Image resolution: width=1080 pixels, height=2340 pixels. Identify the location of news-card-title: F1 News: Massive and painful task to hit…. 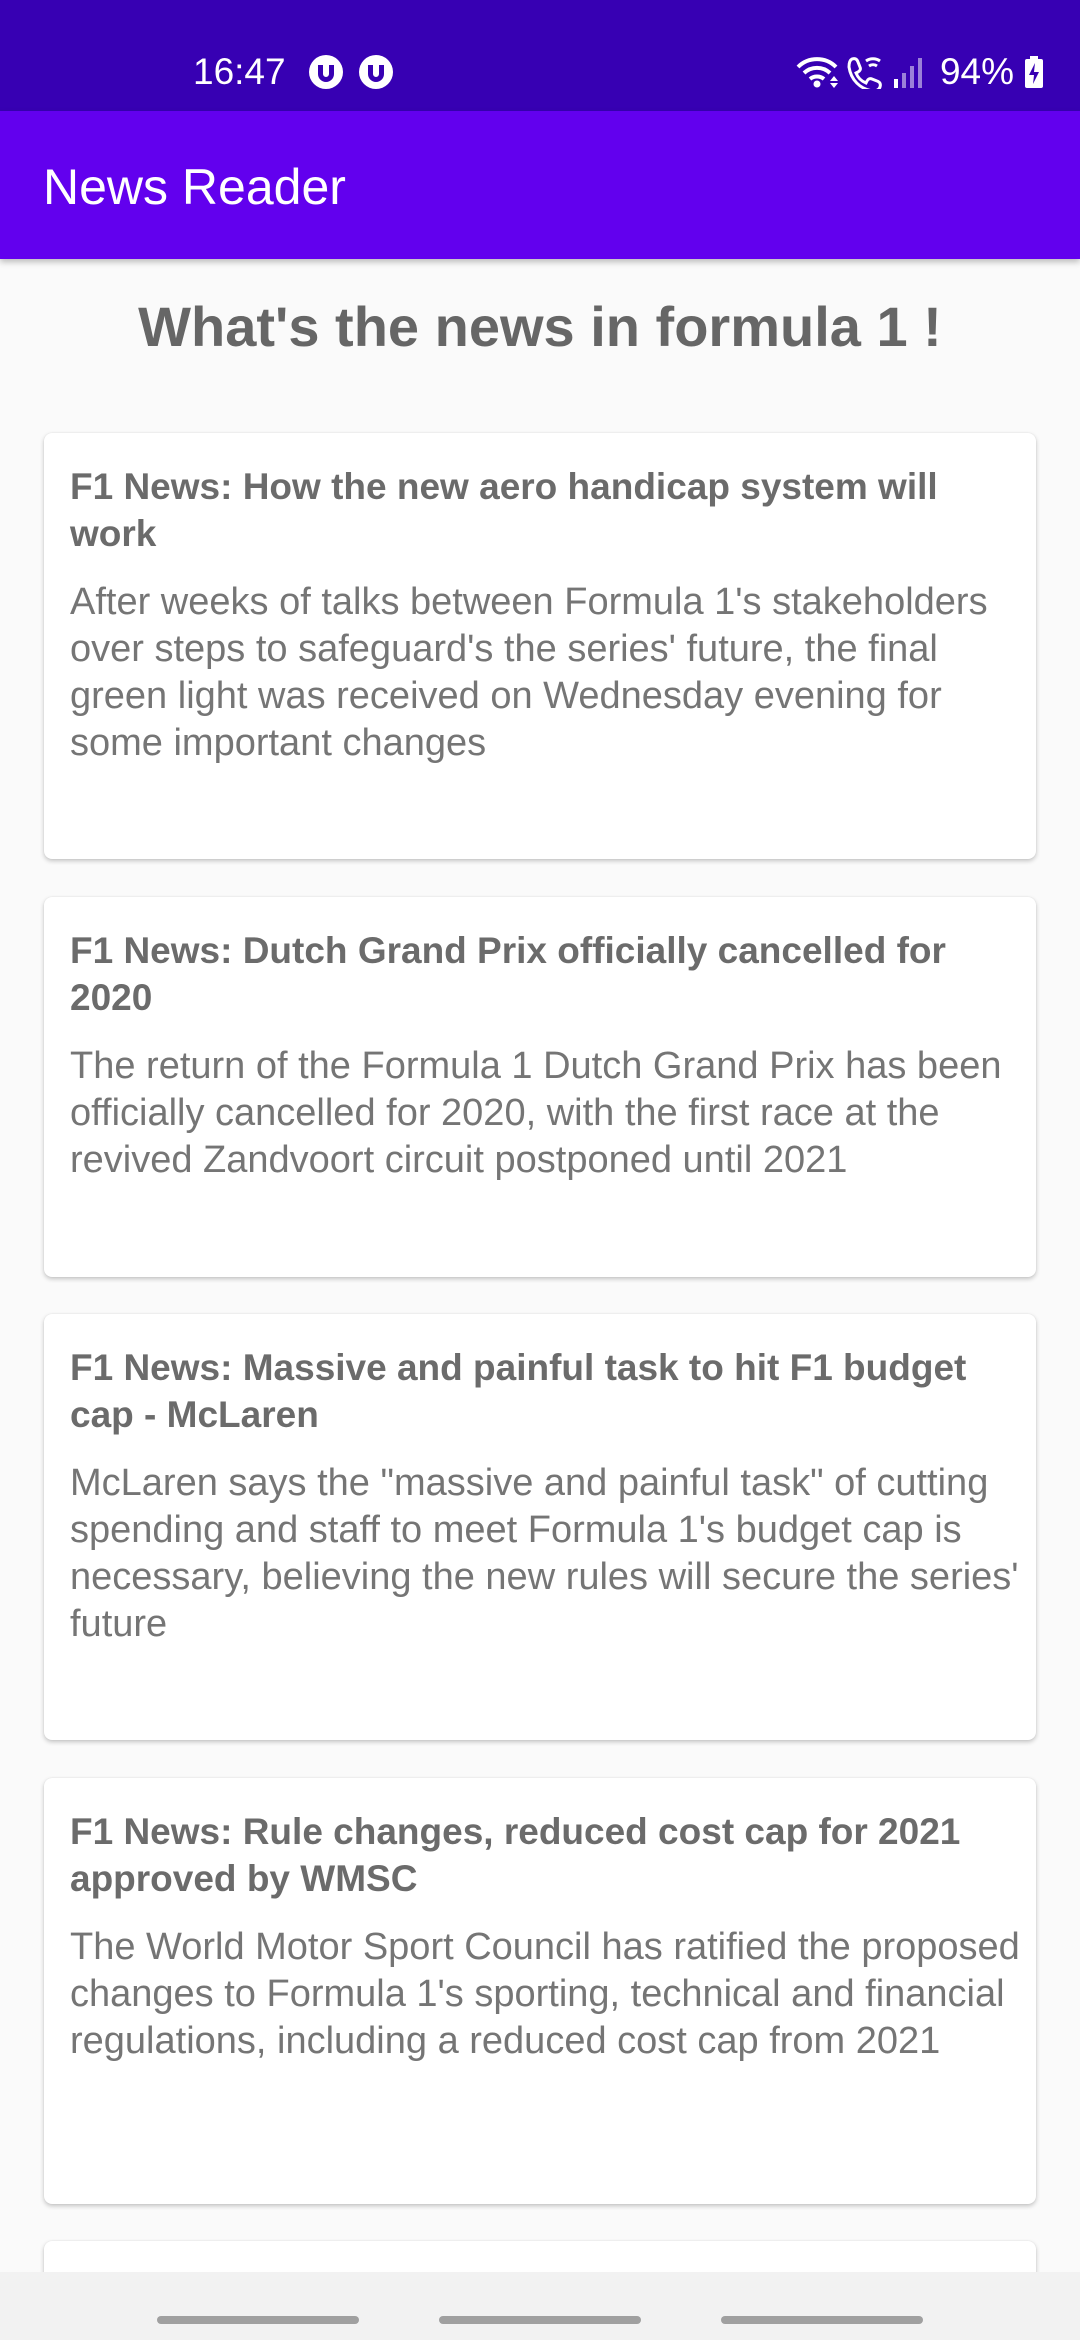
(518, 1391).